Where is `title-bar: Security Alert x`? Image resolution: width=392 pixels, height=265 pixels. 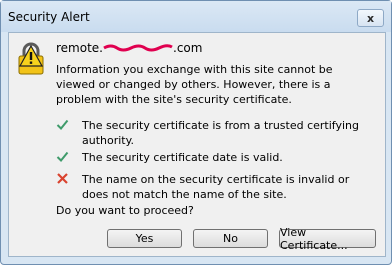
title-bar: Security Alert x is located at coordinates (196, 16).